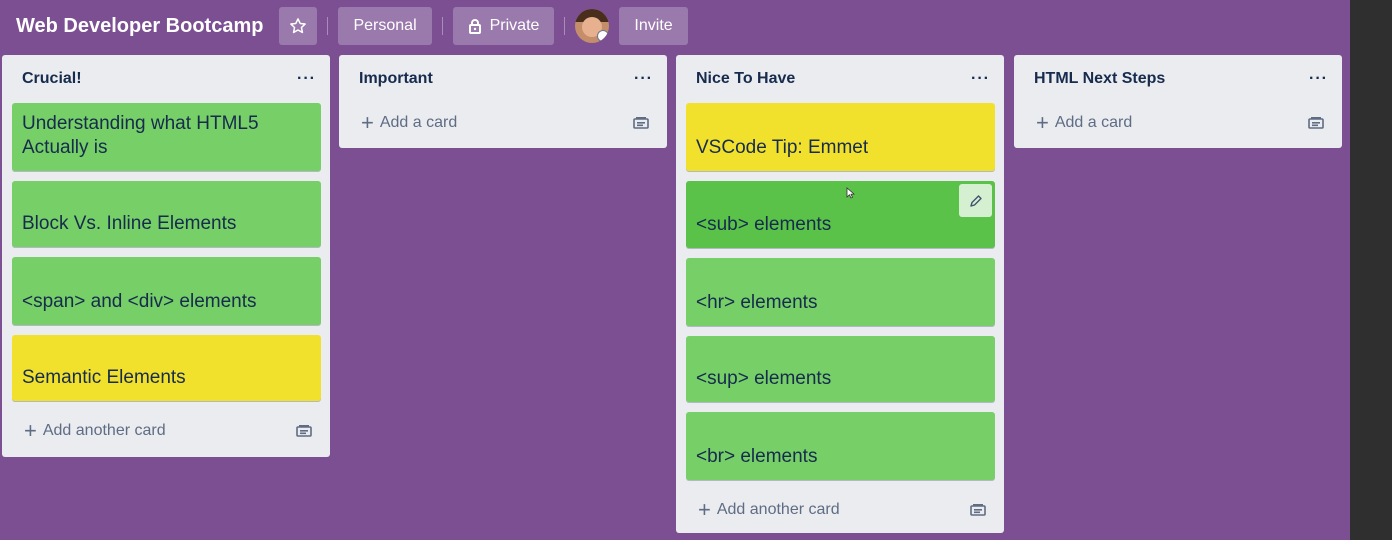  I want to click on card-title: VSCode Tip: Emmet, so click(782, 147).